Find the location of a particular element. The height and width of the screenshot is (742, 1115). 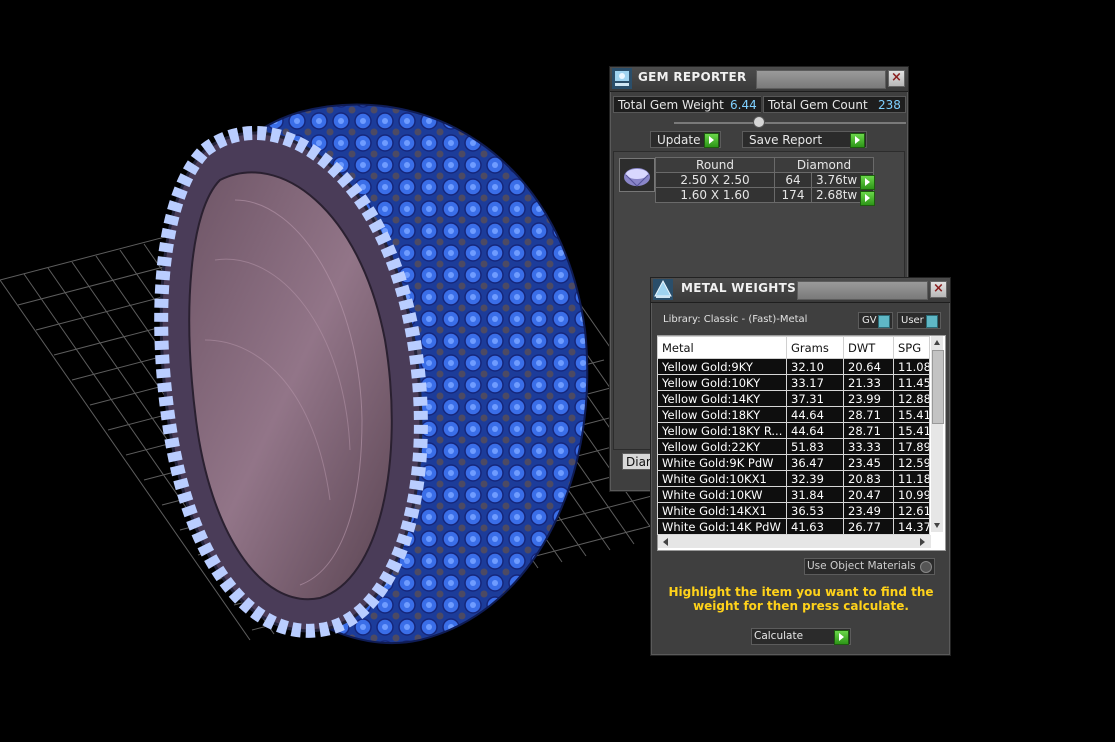

metal-row: White Gold:10KX1 32.39 20.83 11.18 is located at coordinates (793, 478).